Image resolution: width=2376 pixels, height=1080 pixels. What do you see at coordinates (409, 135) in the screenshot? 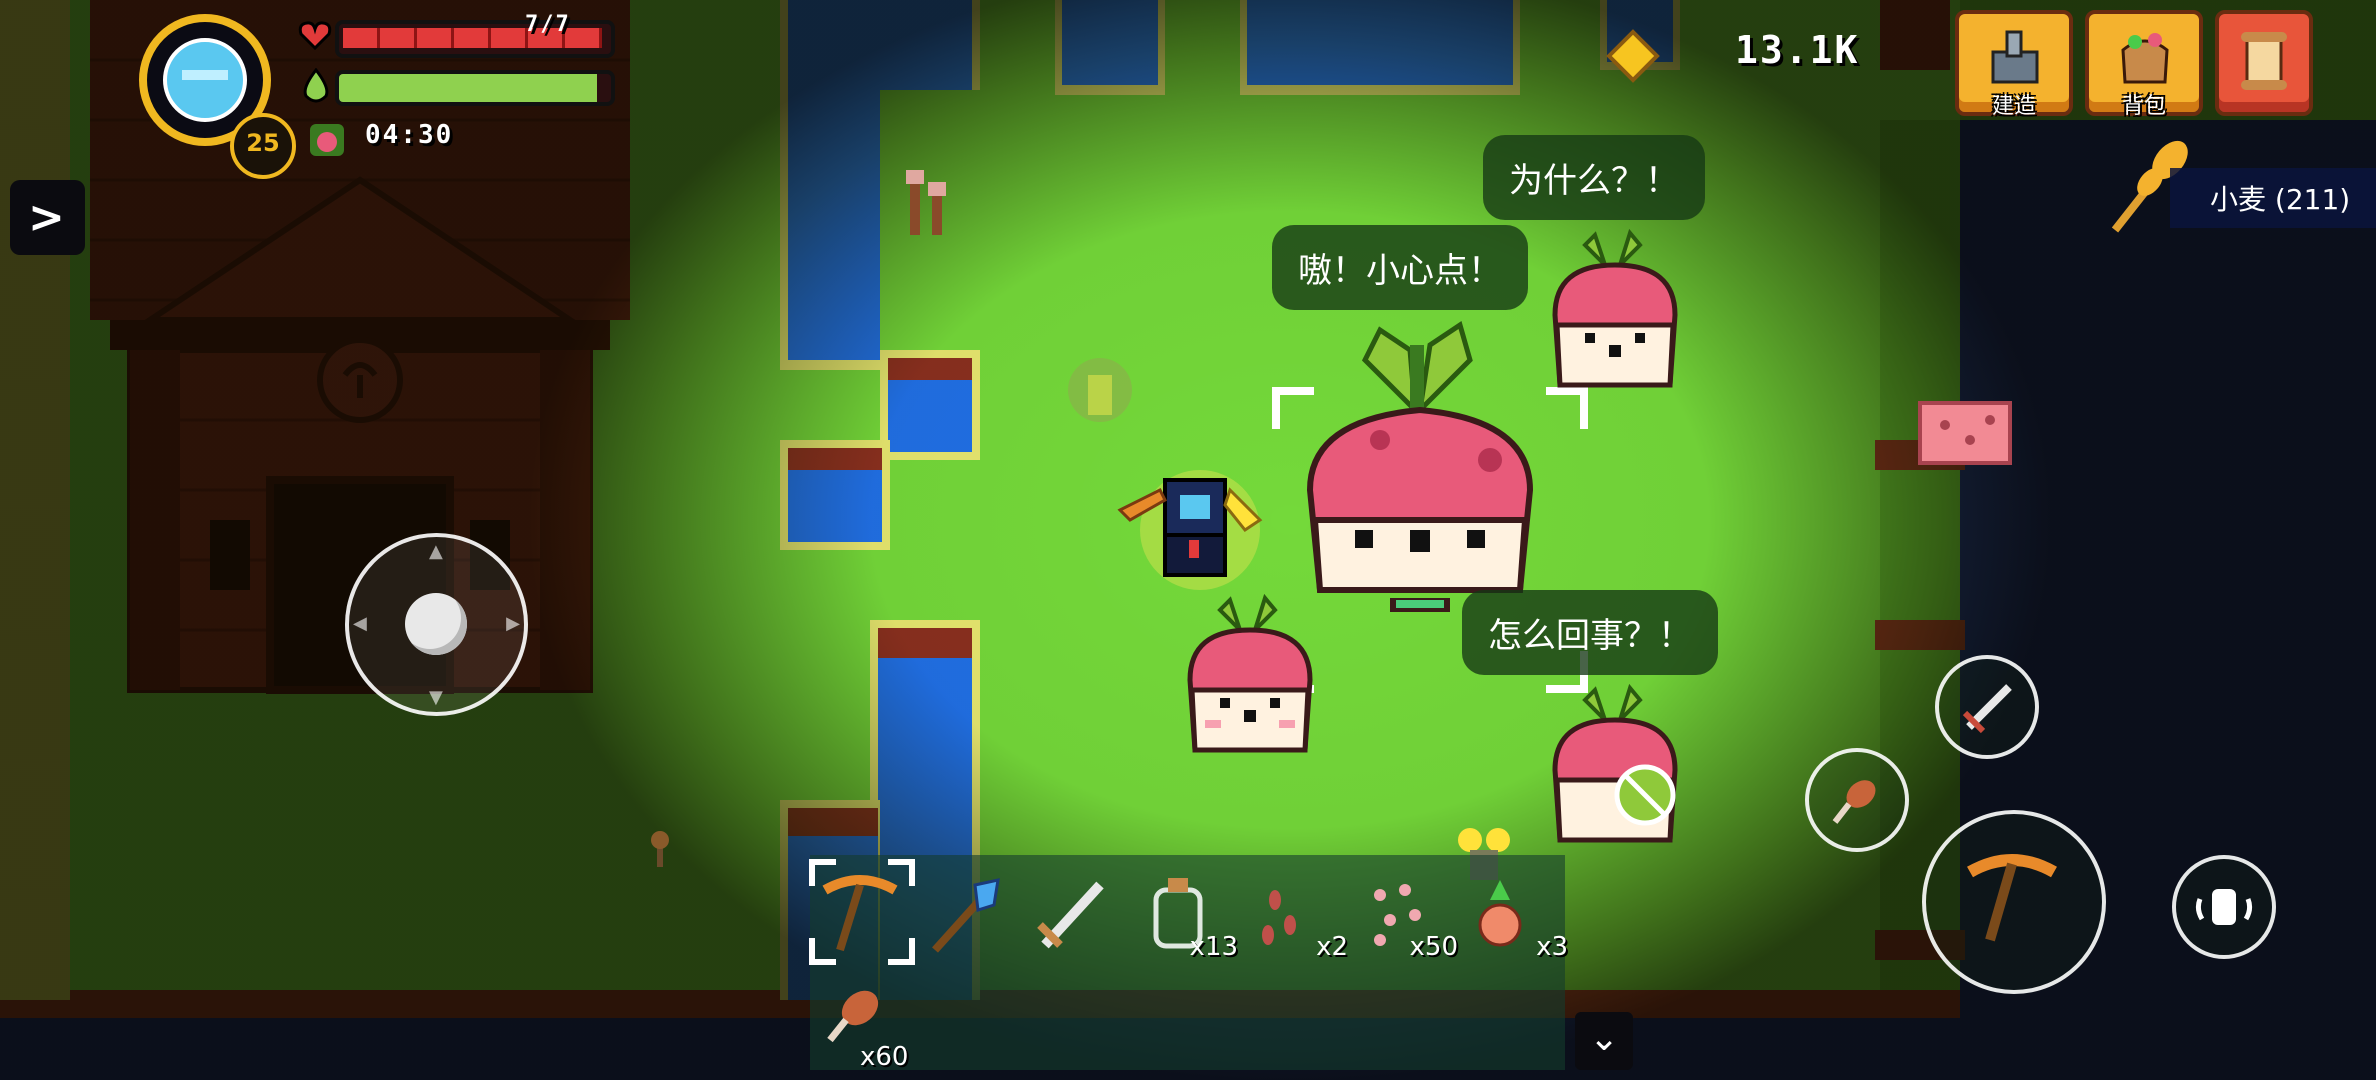
I see `game-clock: 04:30` at bounding box center [409, 135].